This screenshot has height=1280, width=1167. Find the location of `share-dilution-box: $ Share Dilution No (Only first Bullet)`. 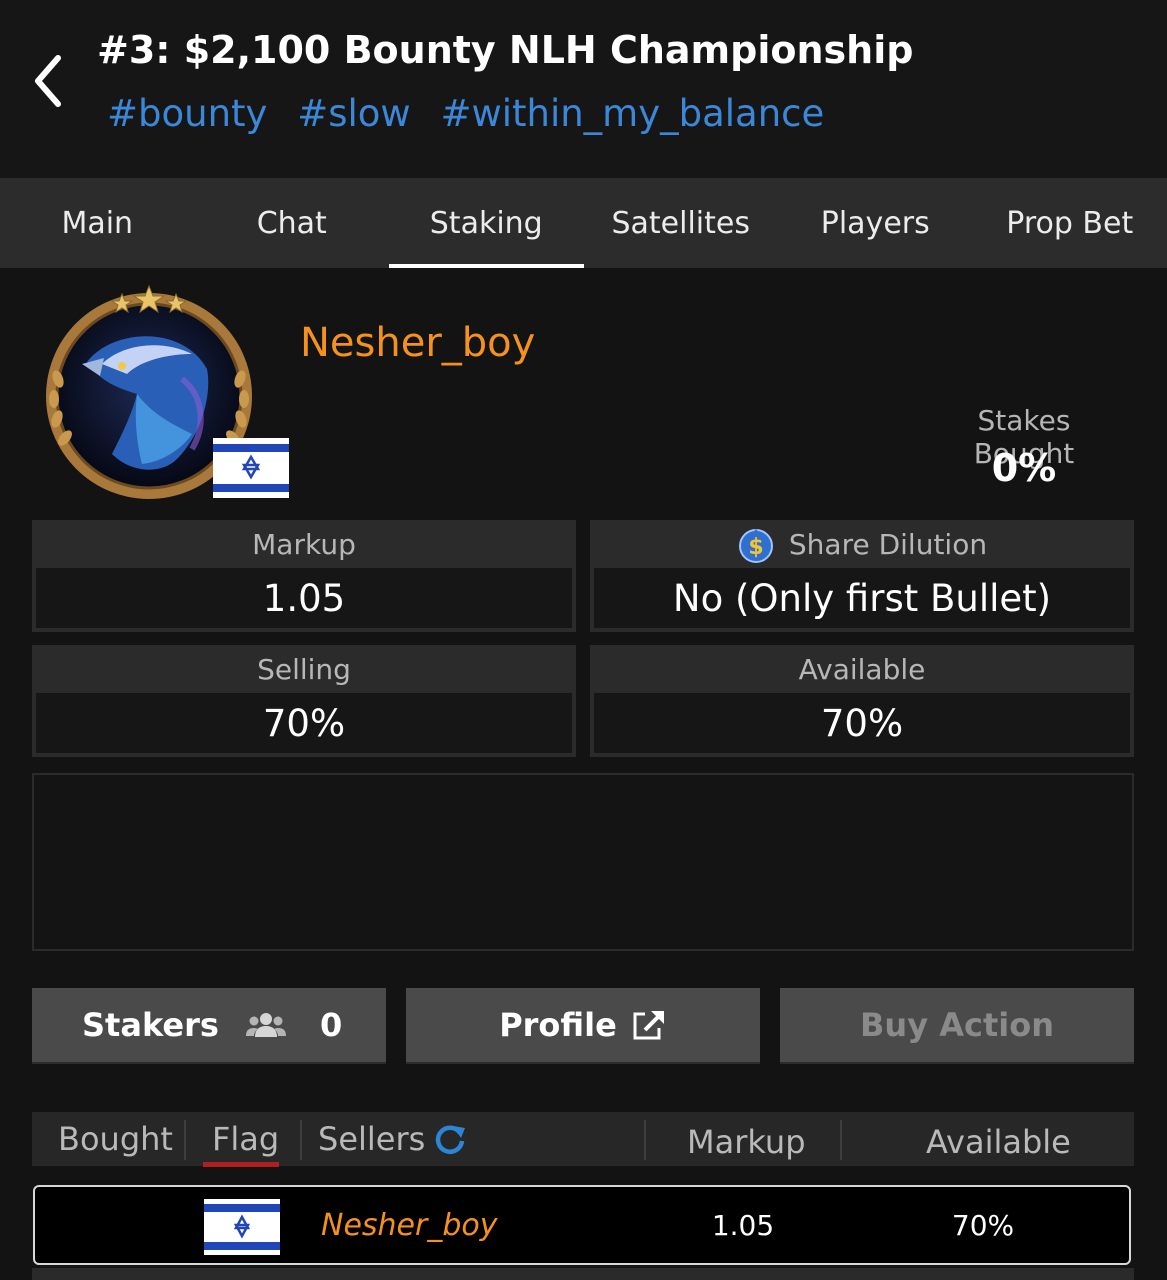

share-dilution-box: $ Share Dilution No (Only first Bullet) is located at coordinates (862, 576).